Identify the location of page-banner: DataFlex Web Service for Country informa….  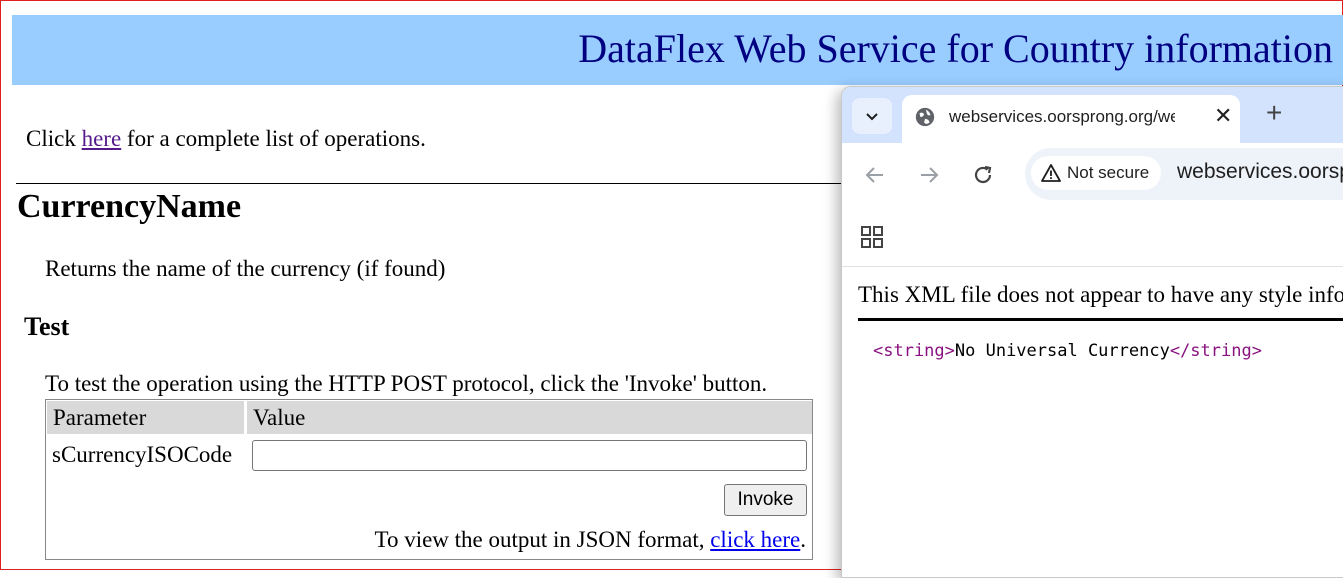
(677, 50).